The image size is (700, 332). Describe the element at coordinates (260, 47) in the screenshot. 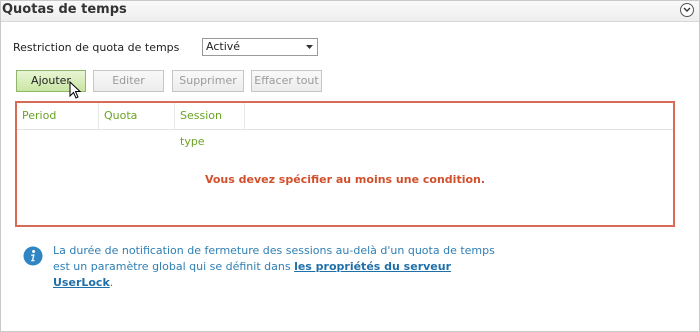

I see `restriction-select: Activé` at that location.